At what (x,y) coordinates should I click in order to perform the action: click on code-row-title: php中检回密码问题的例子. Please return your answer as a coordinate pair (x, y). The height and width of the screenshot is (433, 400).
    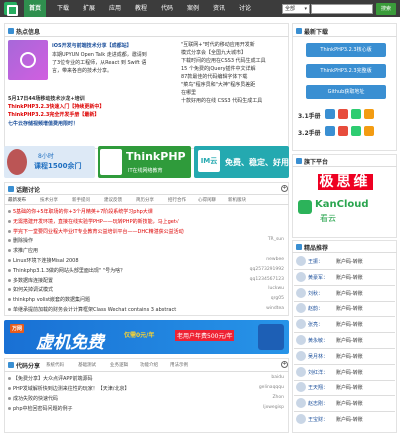
    Looking at the image, I should click on (108, 408).